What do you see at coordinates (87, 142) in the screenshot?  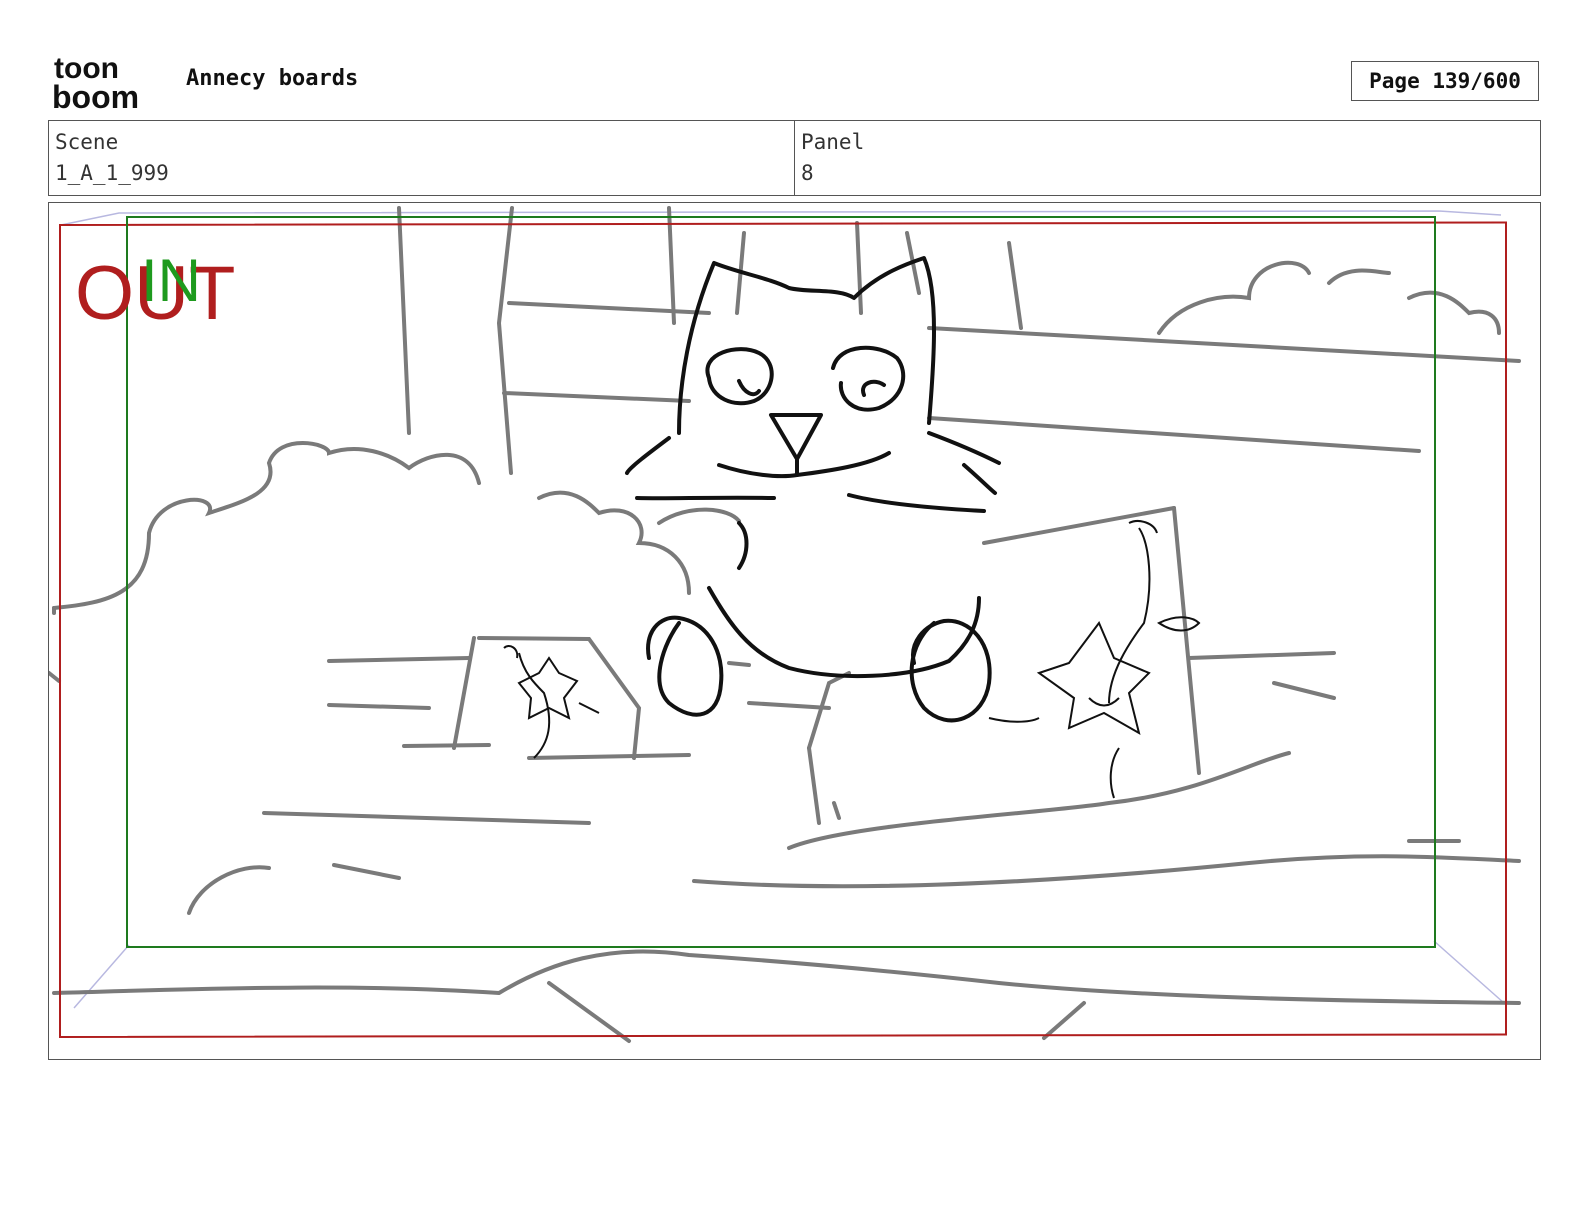 I see `scene-label: Scene` at bounding box center [87, 142].